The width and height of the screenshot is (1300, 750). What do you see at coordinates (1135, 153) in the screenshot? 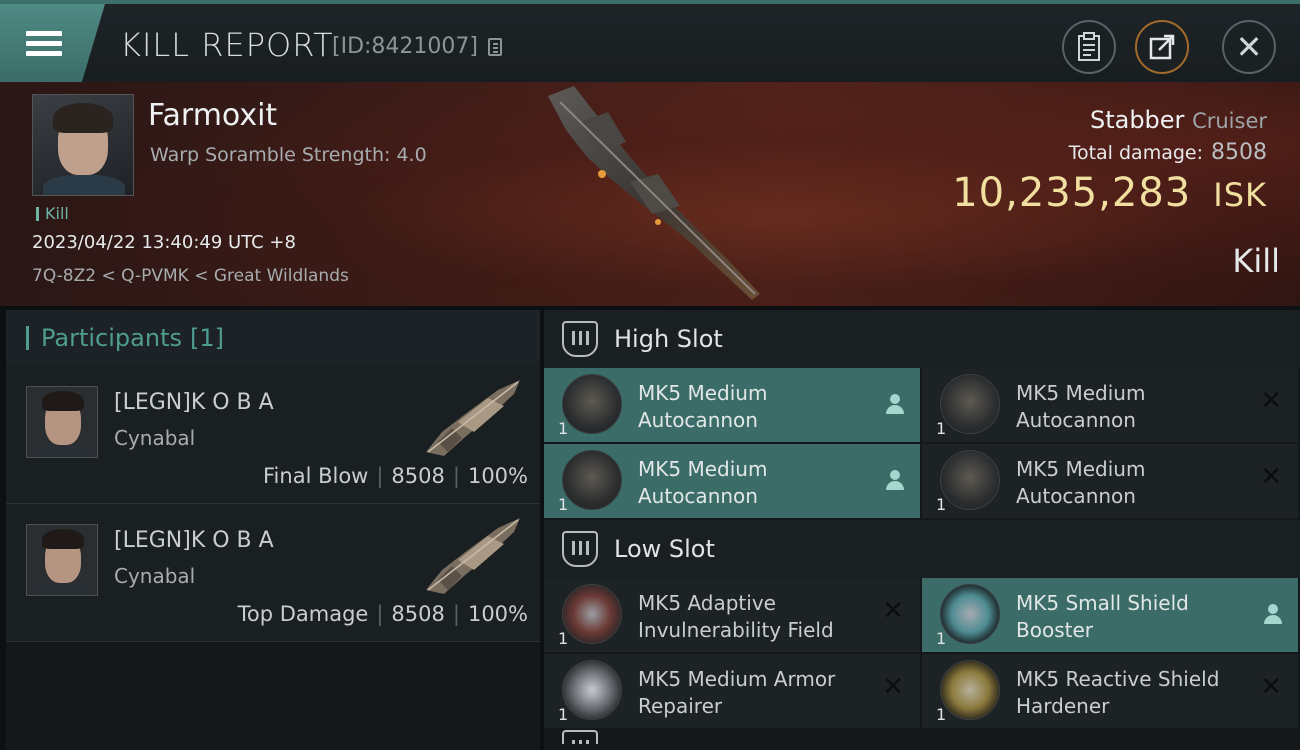
I see `total-damage-label: Total damage:` at bounding box center [1135, 153].